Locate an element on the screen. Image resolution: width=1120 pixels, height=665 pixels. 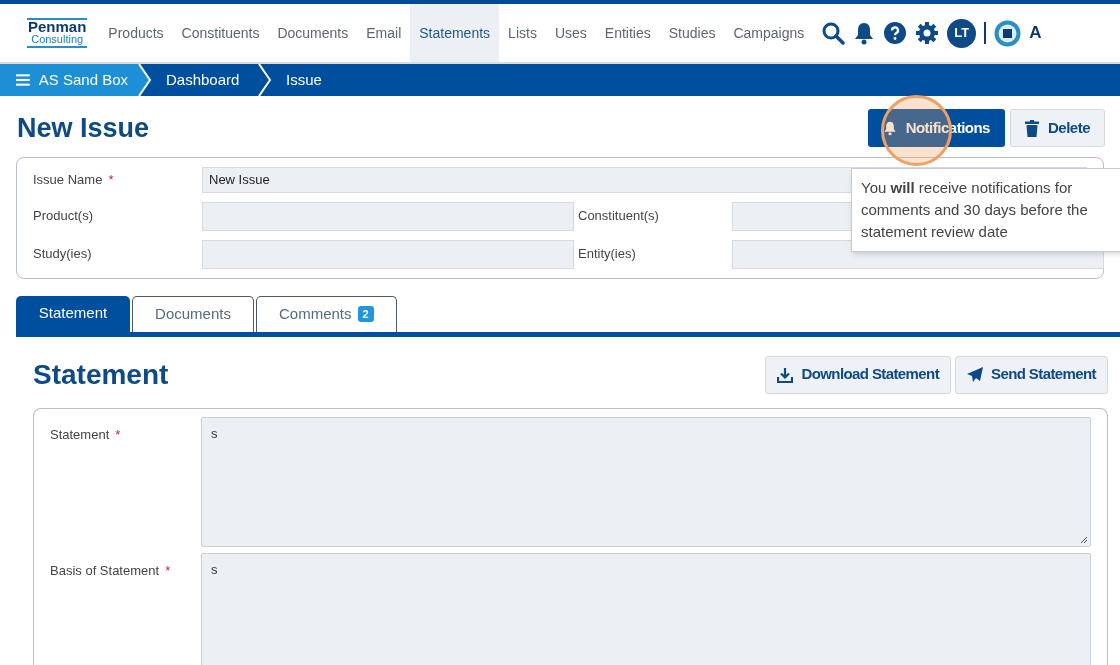
field-label: Basis of Statement * is located at coordinates (111, 570).